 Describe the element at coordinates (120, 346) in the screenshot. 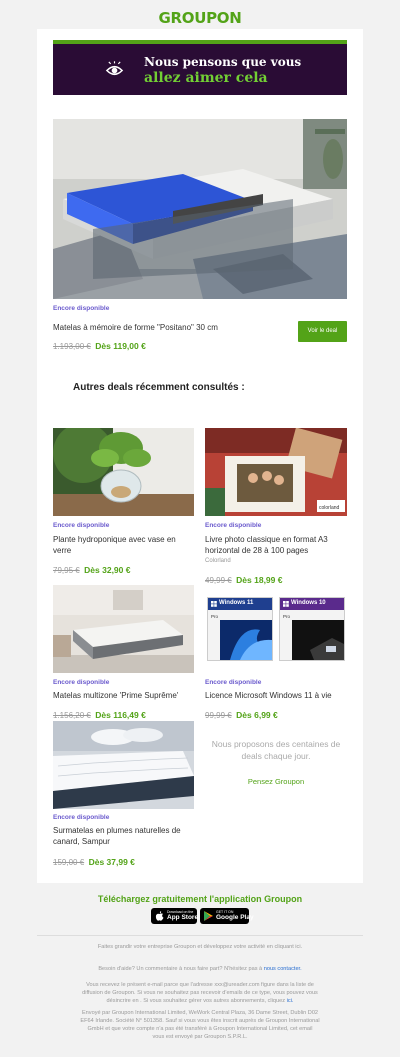

I see `featured-price-new: Dès 119,00 €` at that location.